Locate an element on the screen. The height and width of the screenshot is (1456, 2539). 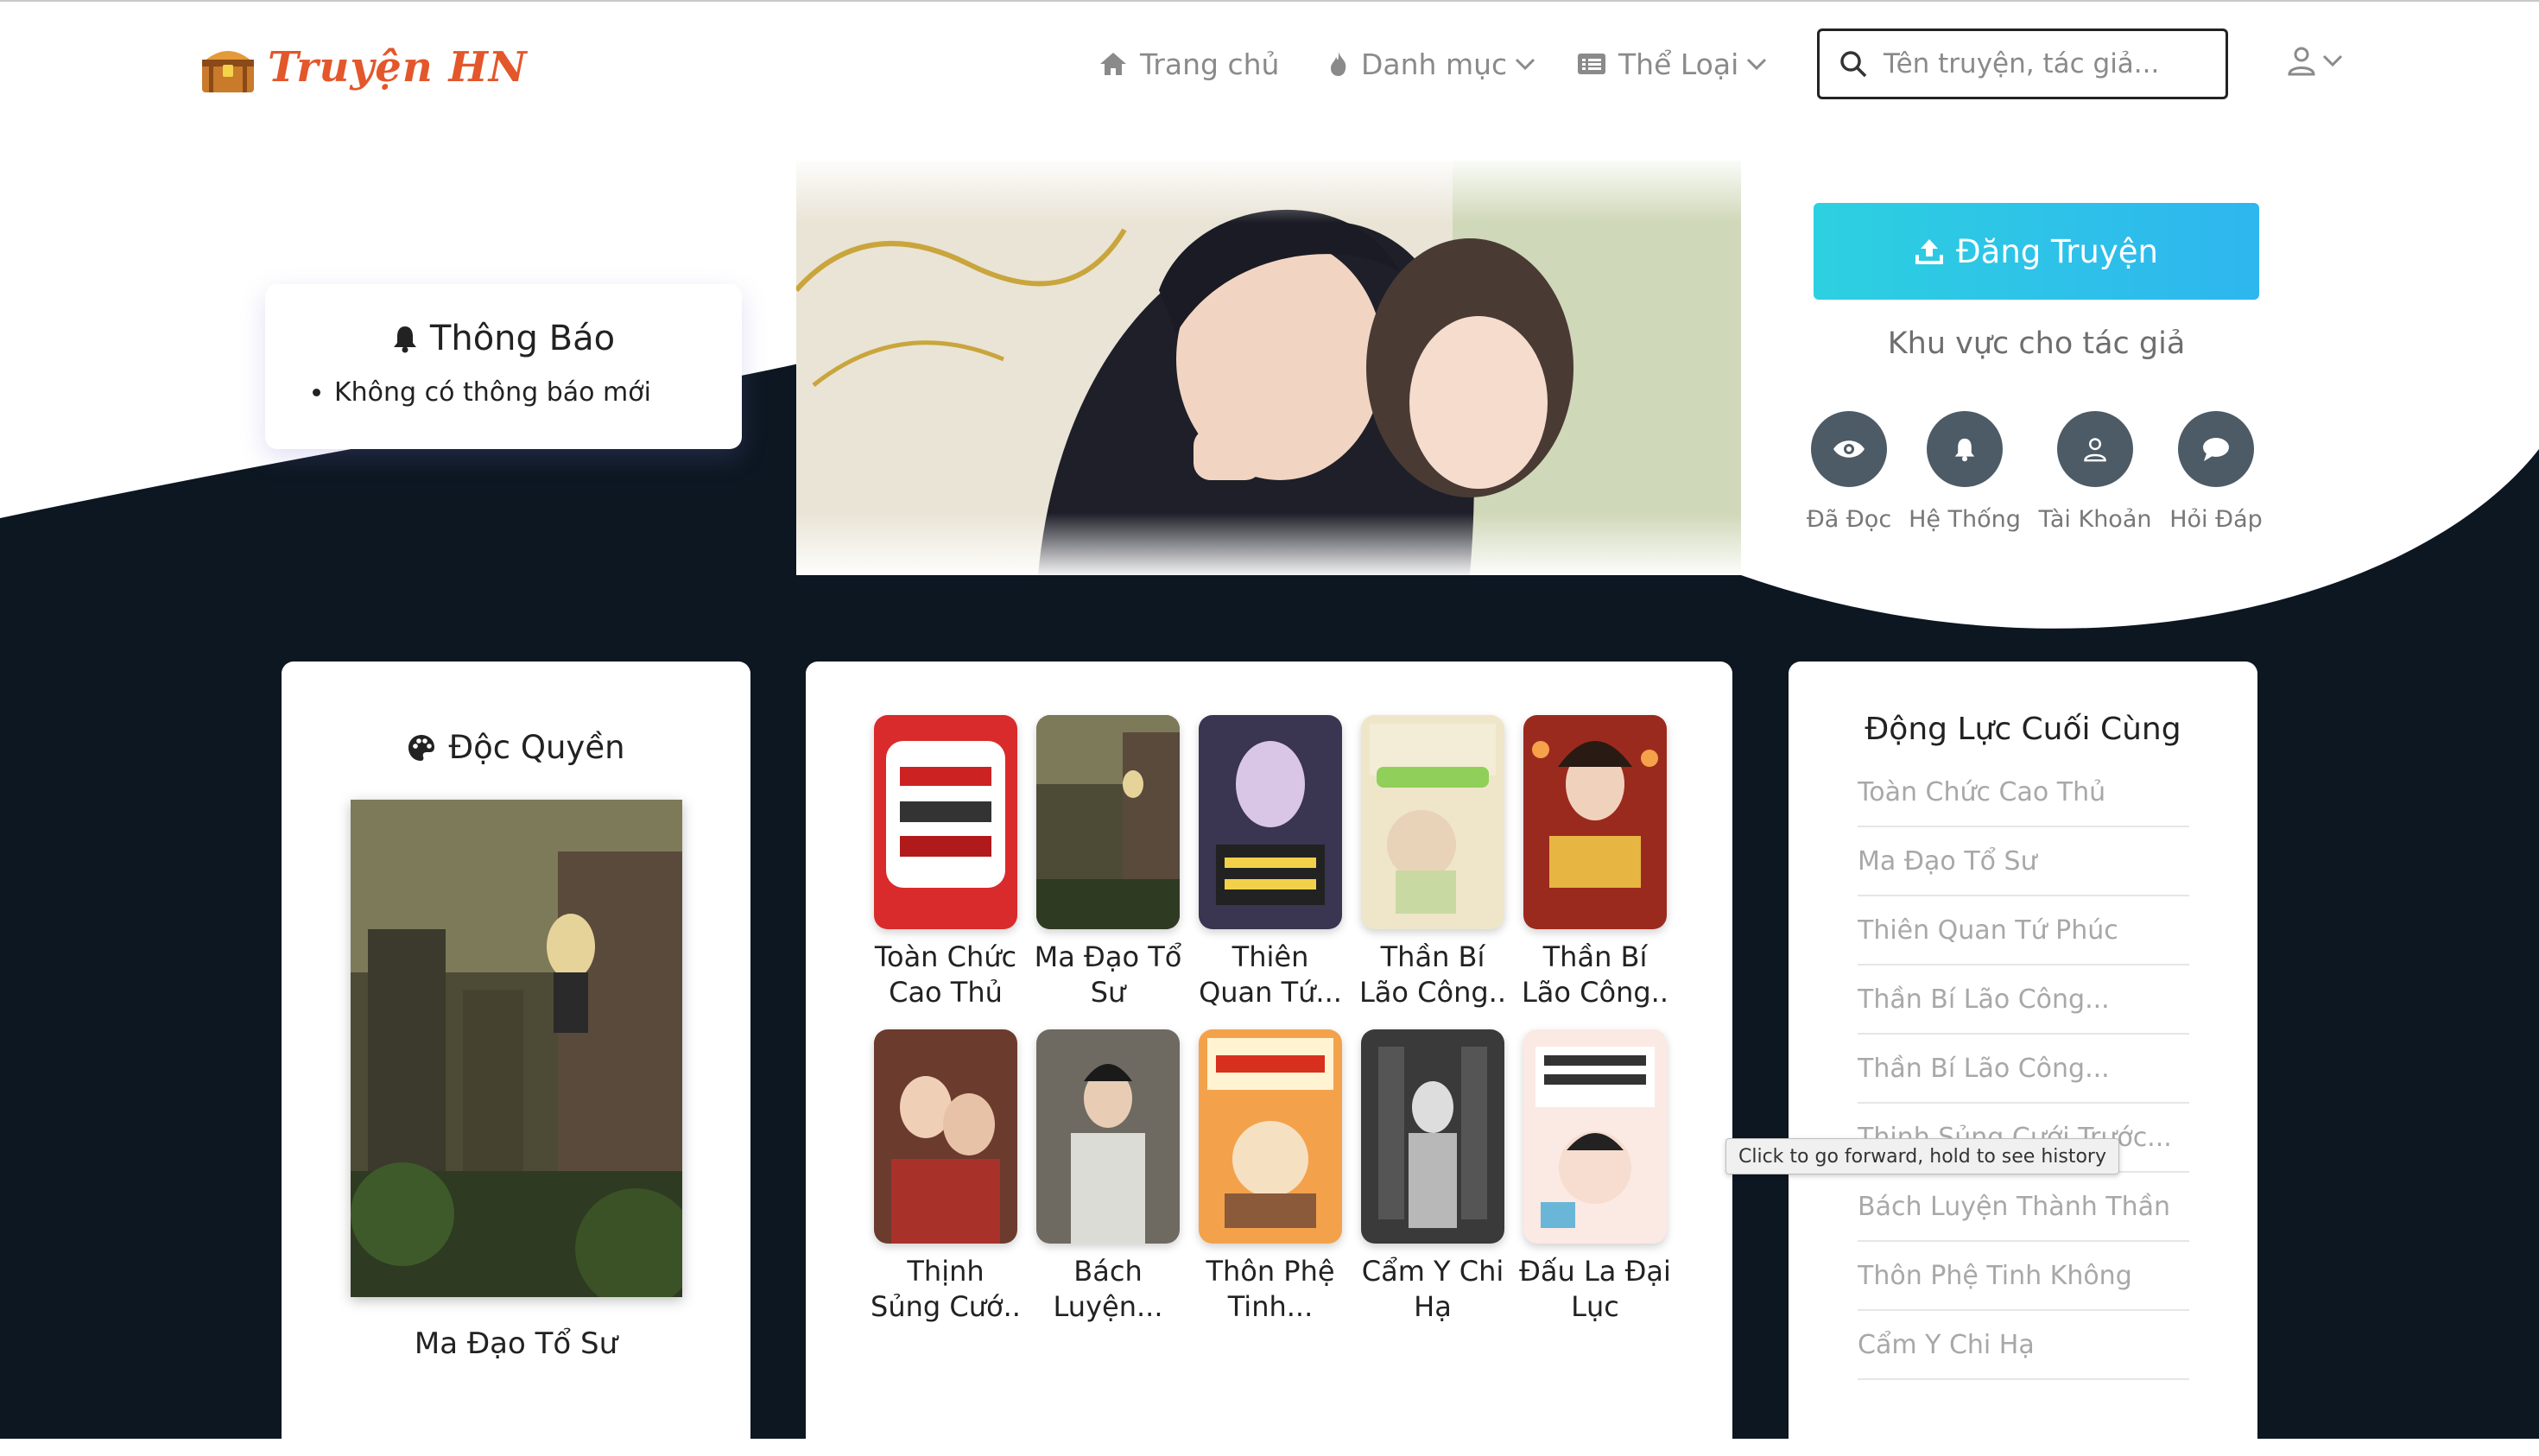
book-title: Toàn Chức Cao Thủ is located at coordinates (945, 975).